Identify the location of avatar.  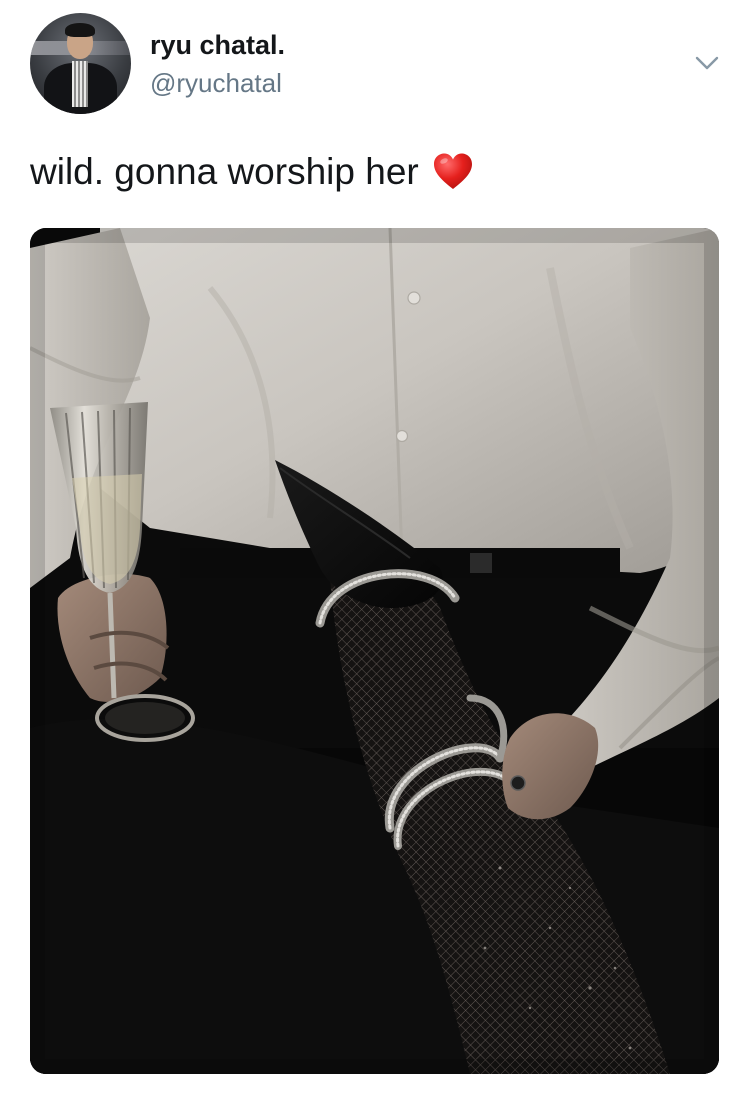
(80, 63).